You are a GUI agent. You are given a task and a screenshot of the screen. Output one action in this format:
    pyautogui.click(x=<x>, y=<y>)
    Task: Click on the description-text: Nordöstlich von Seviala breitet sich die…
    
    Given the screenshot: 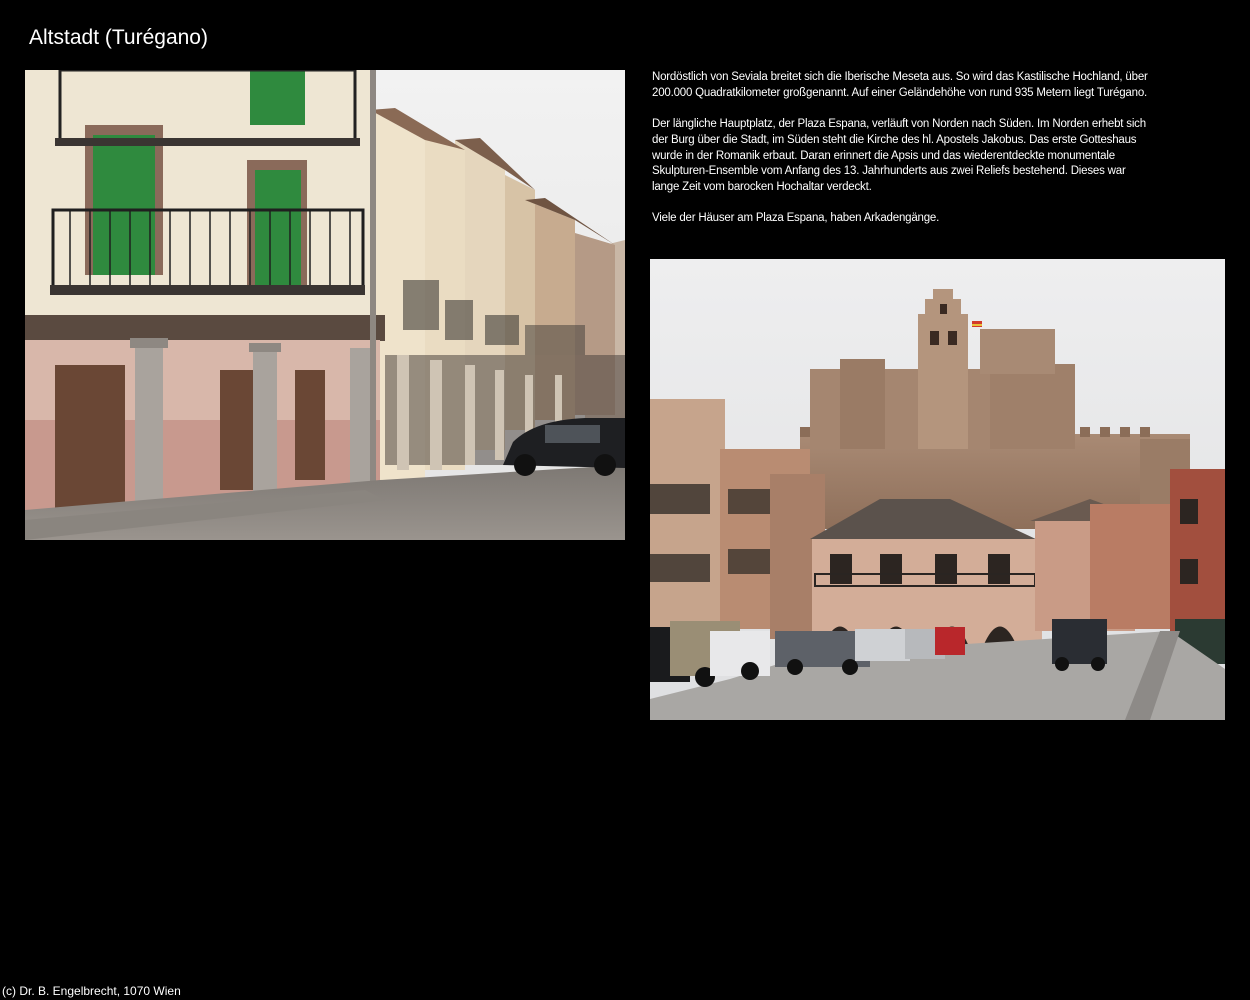 What is the action you would take?
    pyautogui.click(x=902, y=156)
    